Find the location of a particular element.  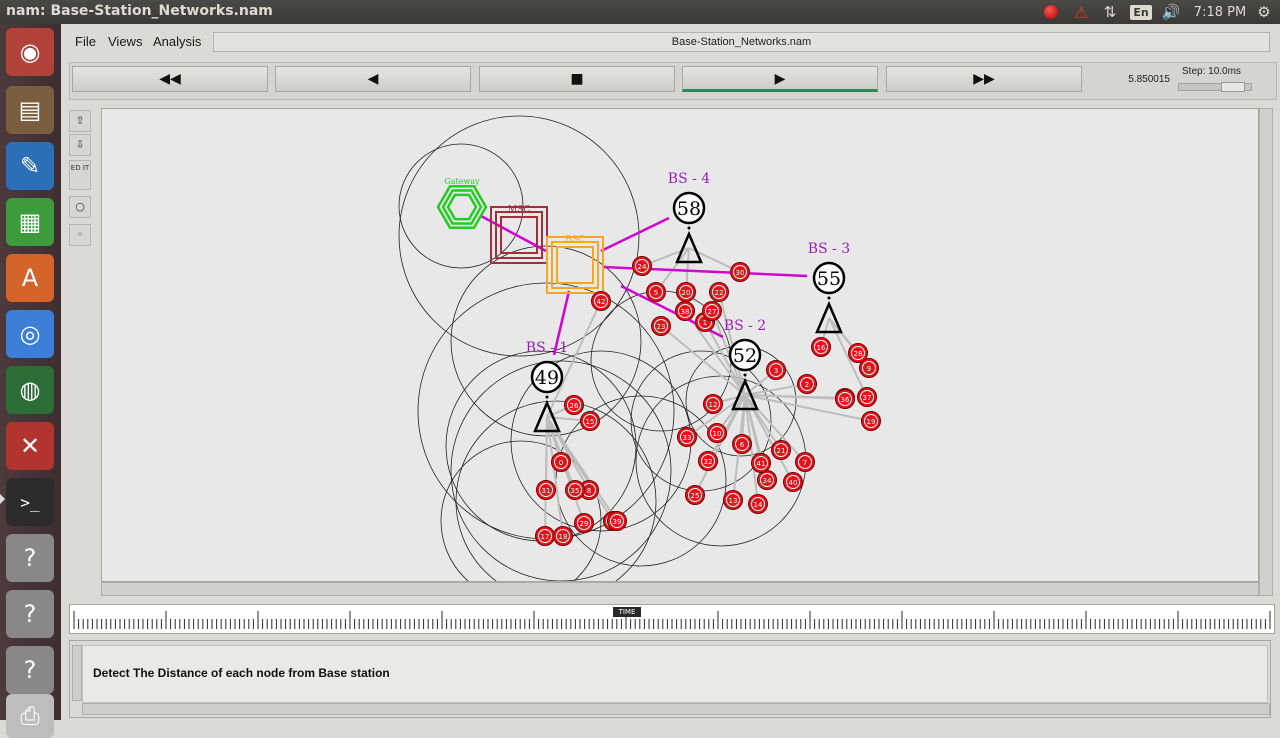

annotation-horizontal-scrollbar is located at coordinates (676, 709).